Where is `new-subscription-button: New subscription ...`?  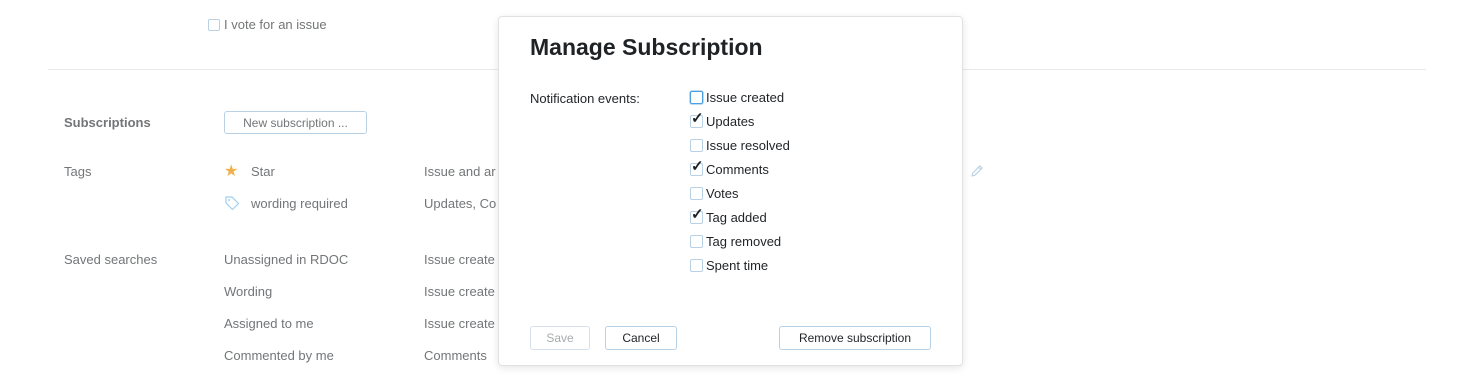
new-subscription-button: New subscription ... is located at coordinates (295, 122).